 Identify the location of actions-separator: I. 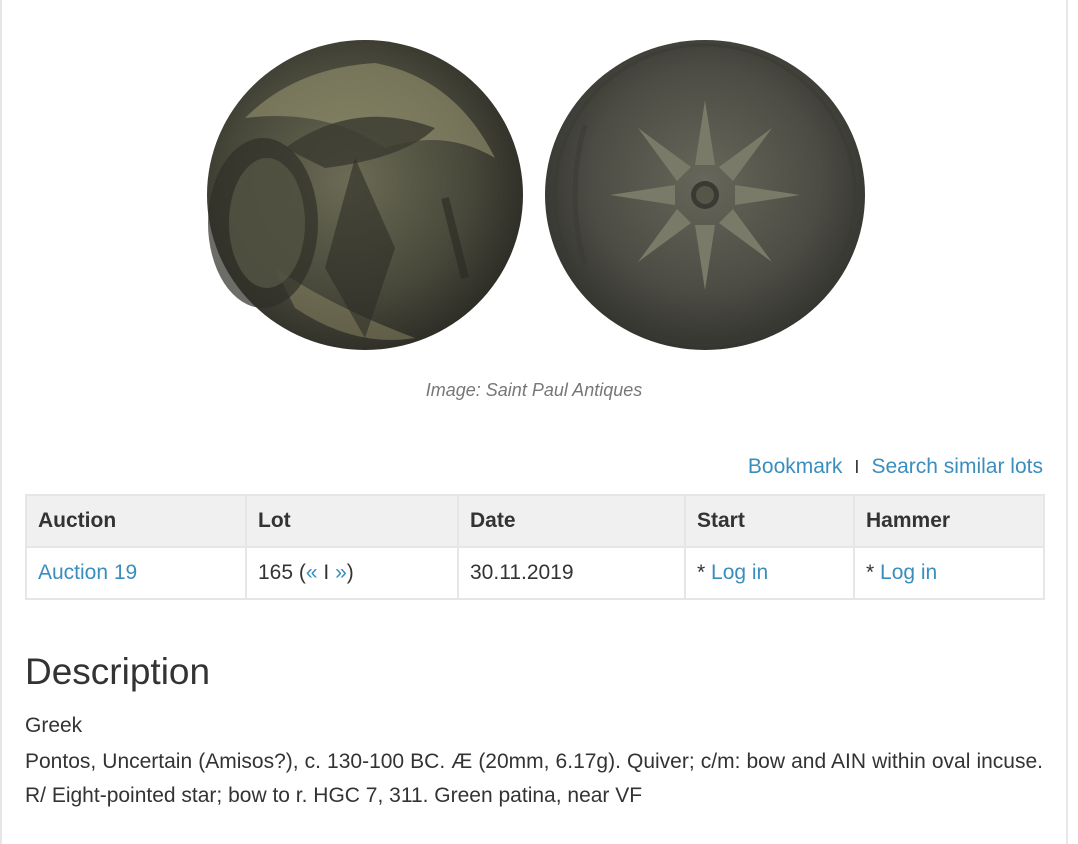
(857, 466).